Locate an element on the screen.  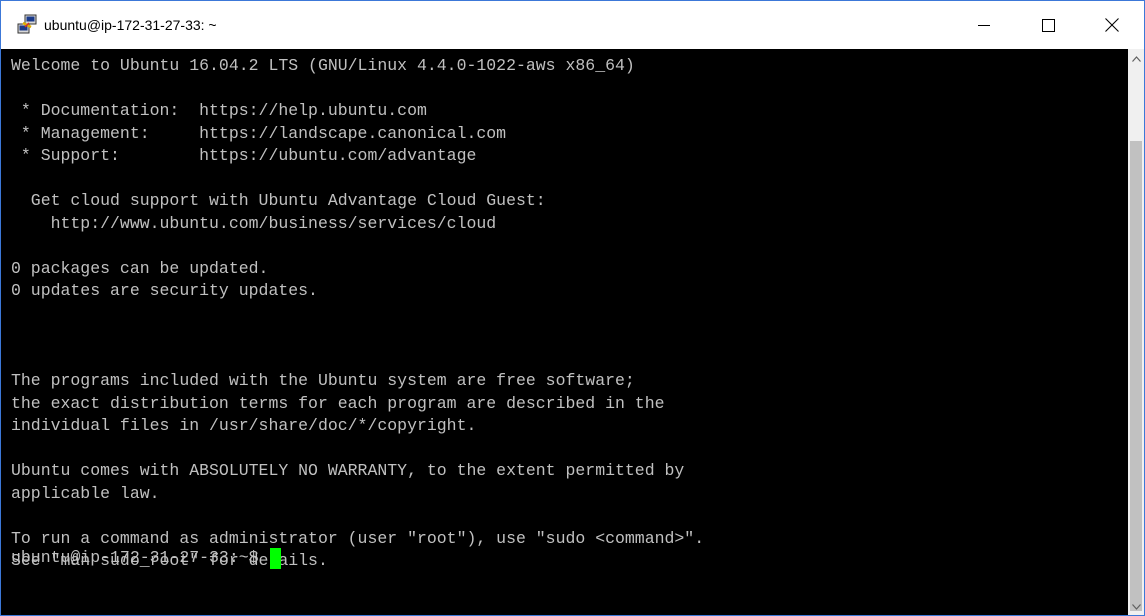
title-bar: ubuntu@ip-172-31-27-33: ~ is located at coordinates (572, 25).